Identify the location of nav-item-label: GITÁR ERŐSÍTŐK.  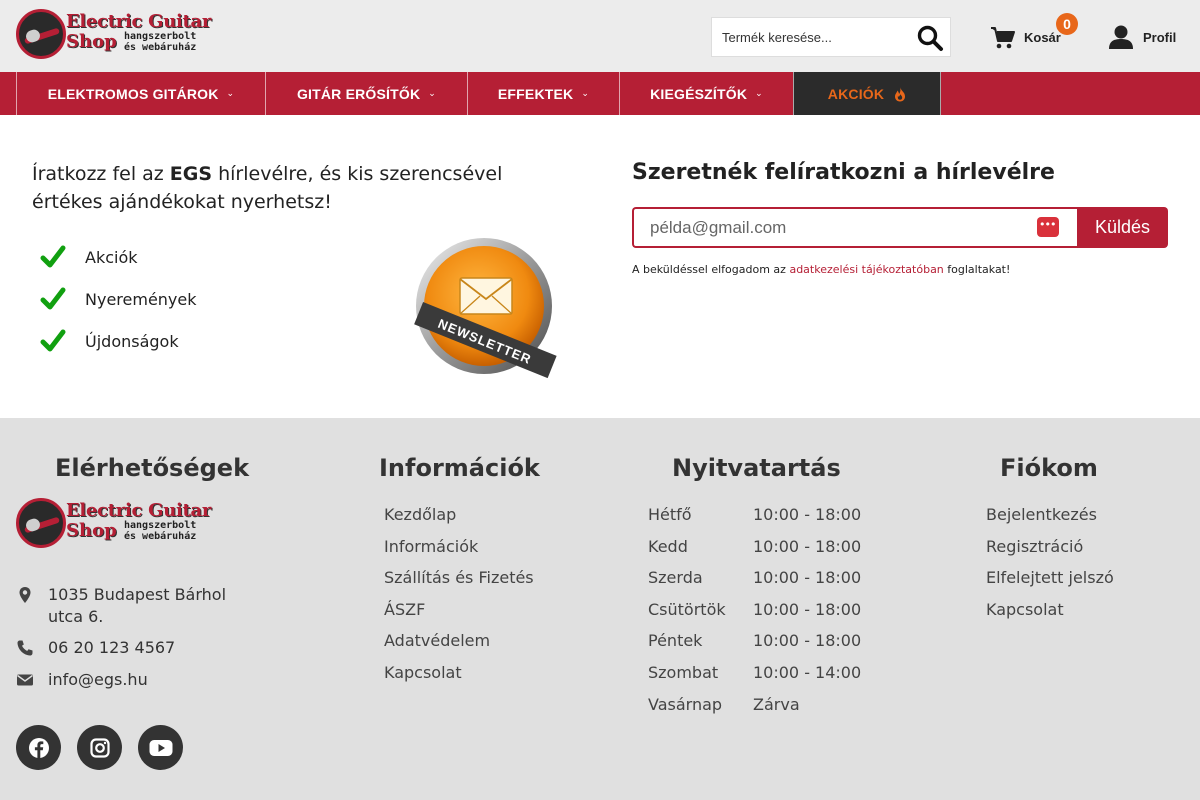
(358, 93).